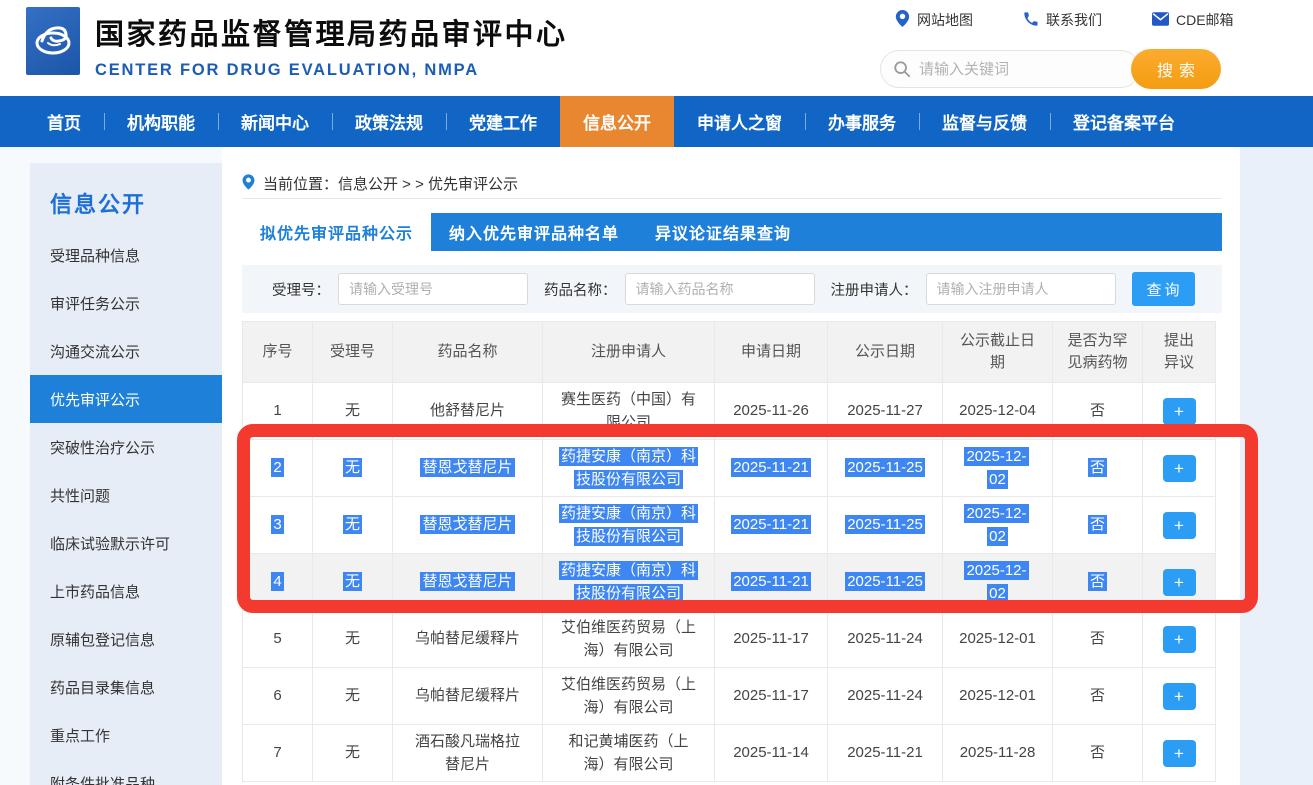 The image size is (1313, 785). I want to click on sidebar-item-key-work: 重点工作, so click(126, 735).